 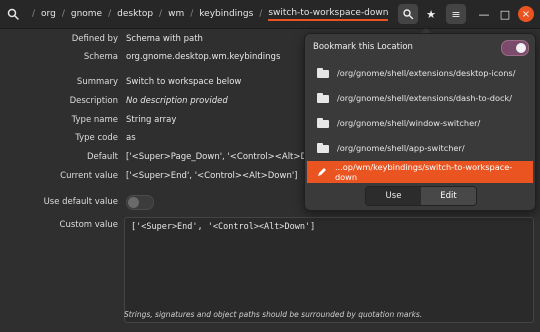 What do you see at coordinates (131, 138) in the screenshot?
I see `prop-value: as` at bounding box center [131, 138].